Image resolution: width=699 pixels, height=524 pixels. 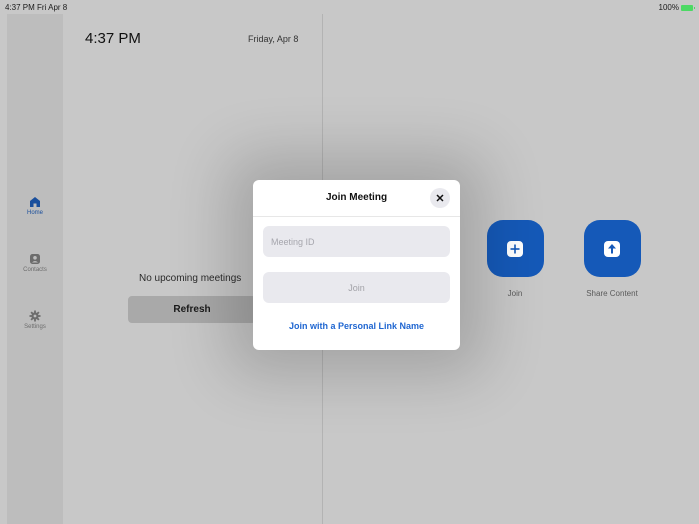 I want to click on gear-icon, so click(x=35, y=316).